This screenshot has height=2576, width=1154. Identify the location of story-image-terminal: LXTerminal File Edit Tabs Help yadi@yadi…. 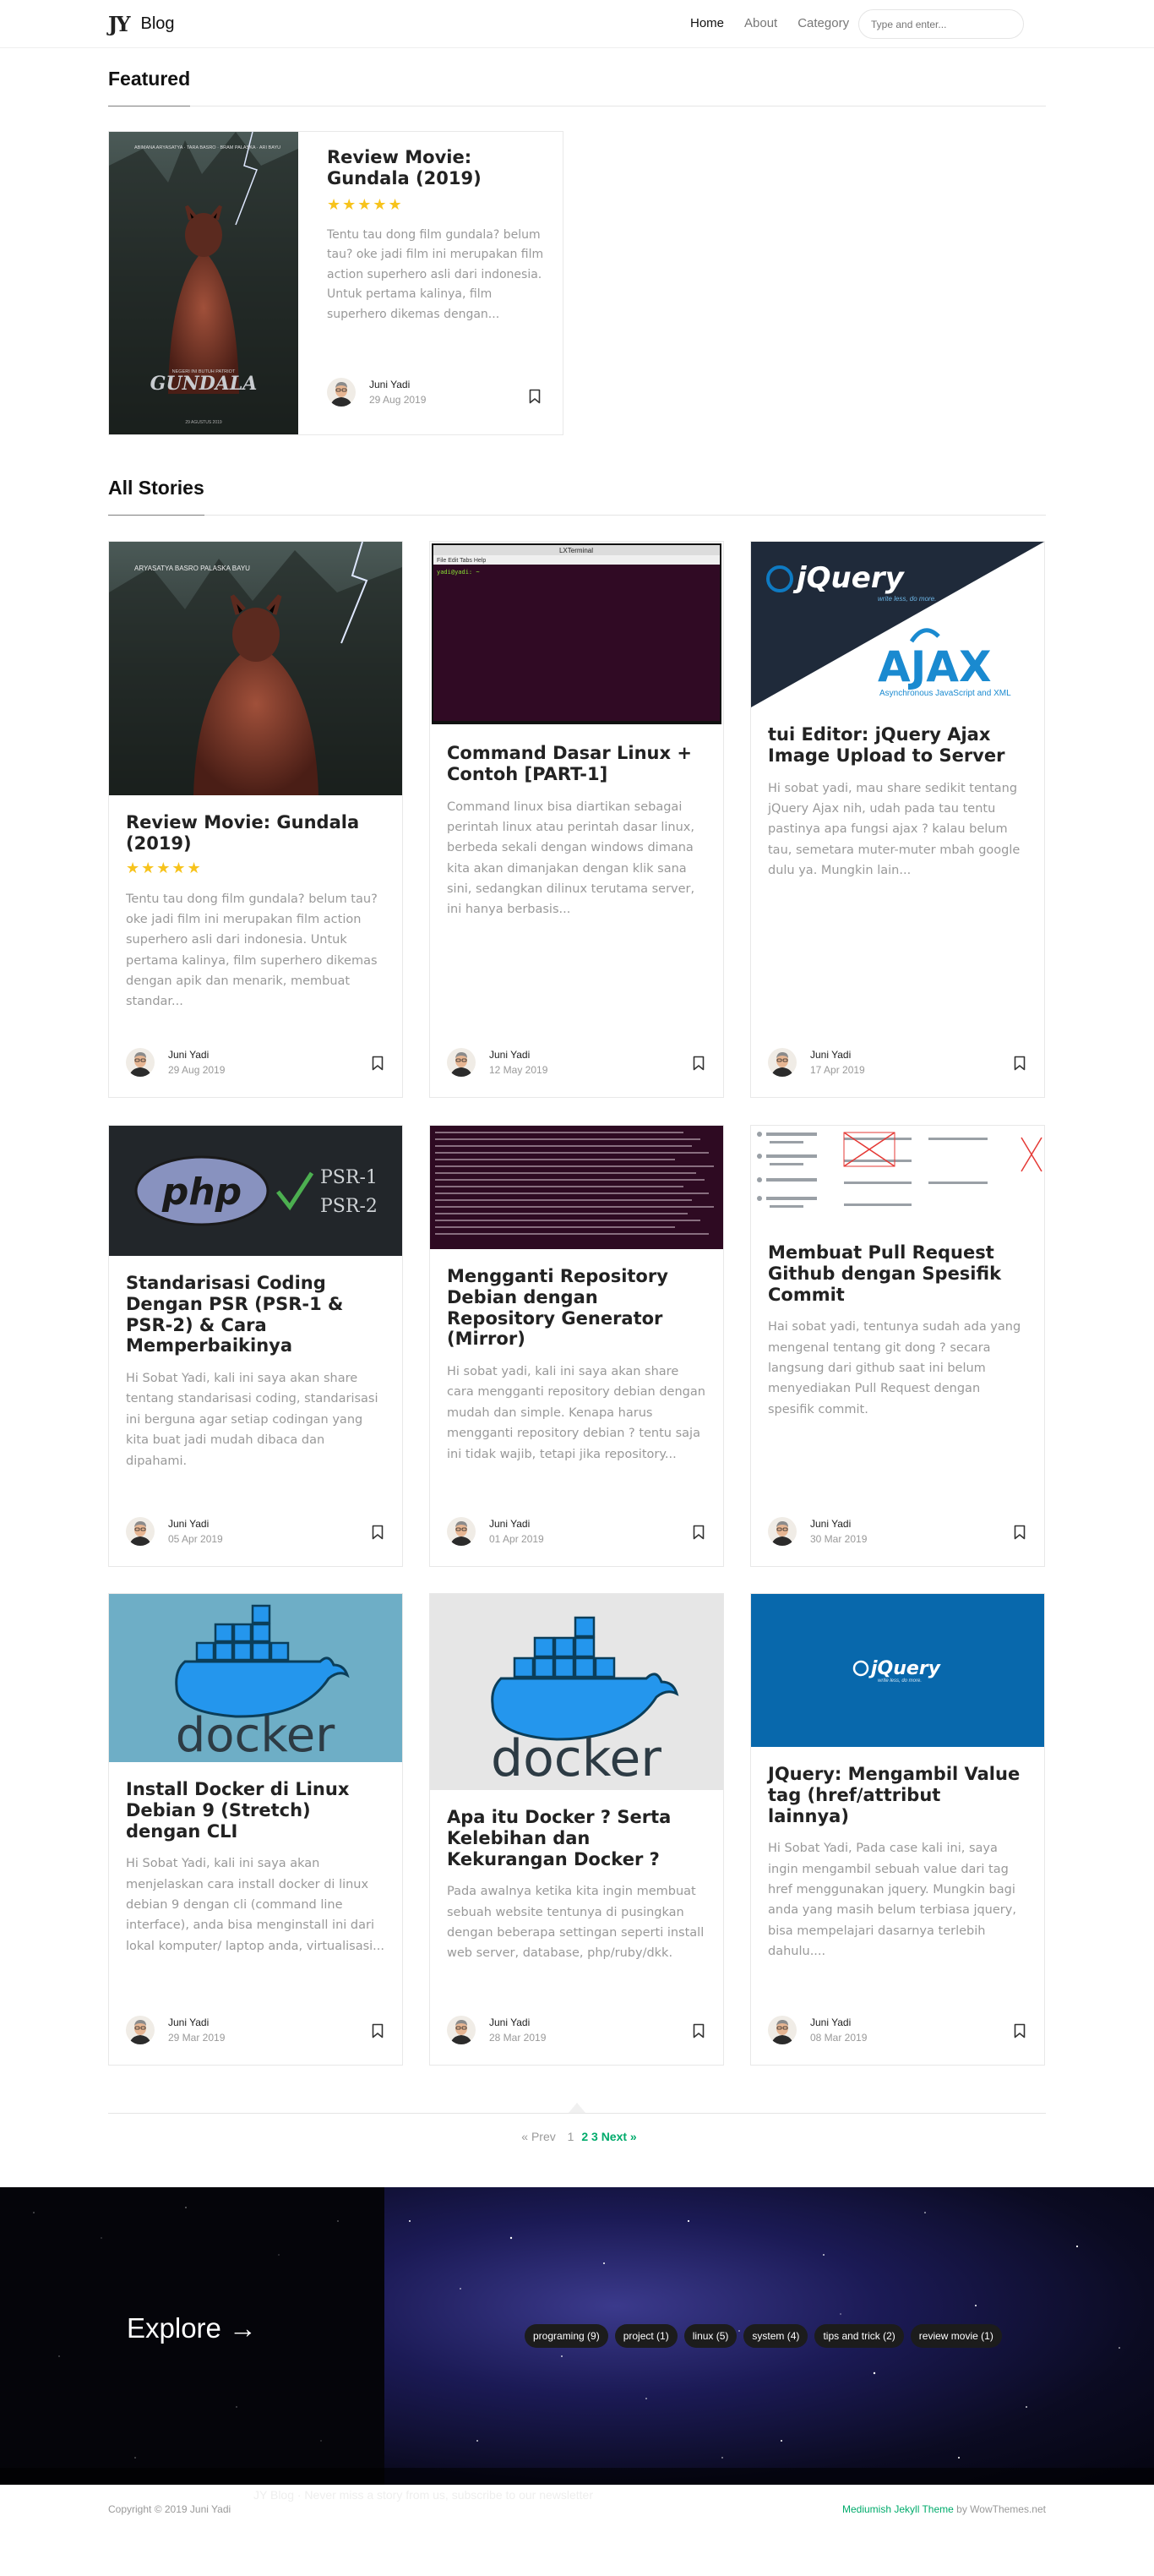
(576, 634).